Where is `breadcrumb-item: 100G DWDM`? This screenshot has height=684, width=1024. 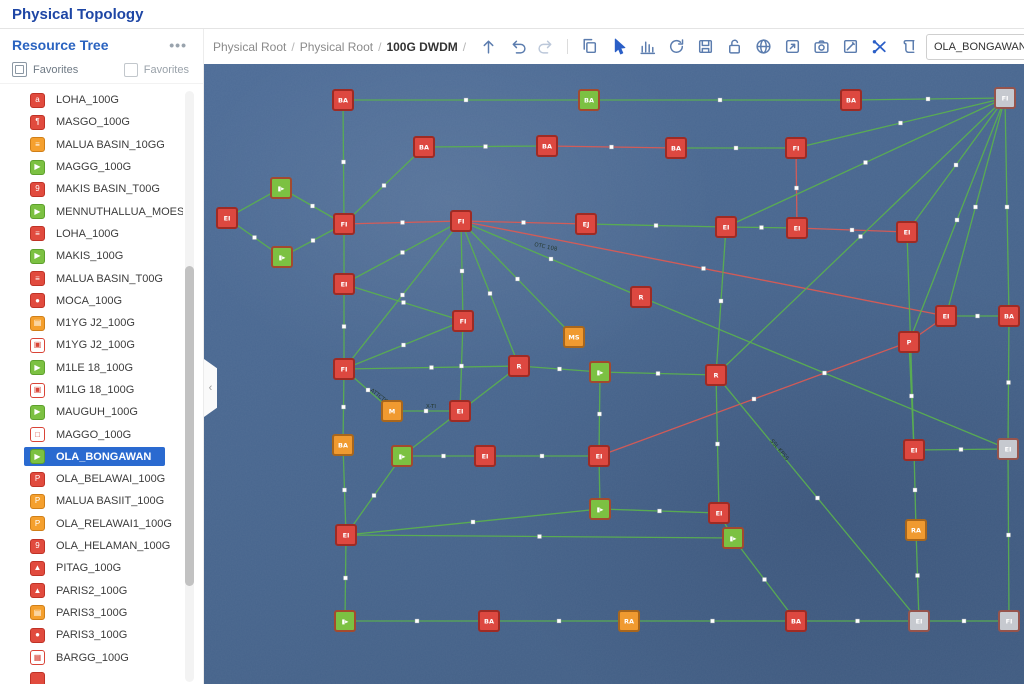
breadcrumb-item: 100G DWDM is located at coordinates (421, 47).